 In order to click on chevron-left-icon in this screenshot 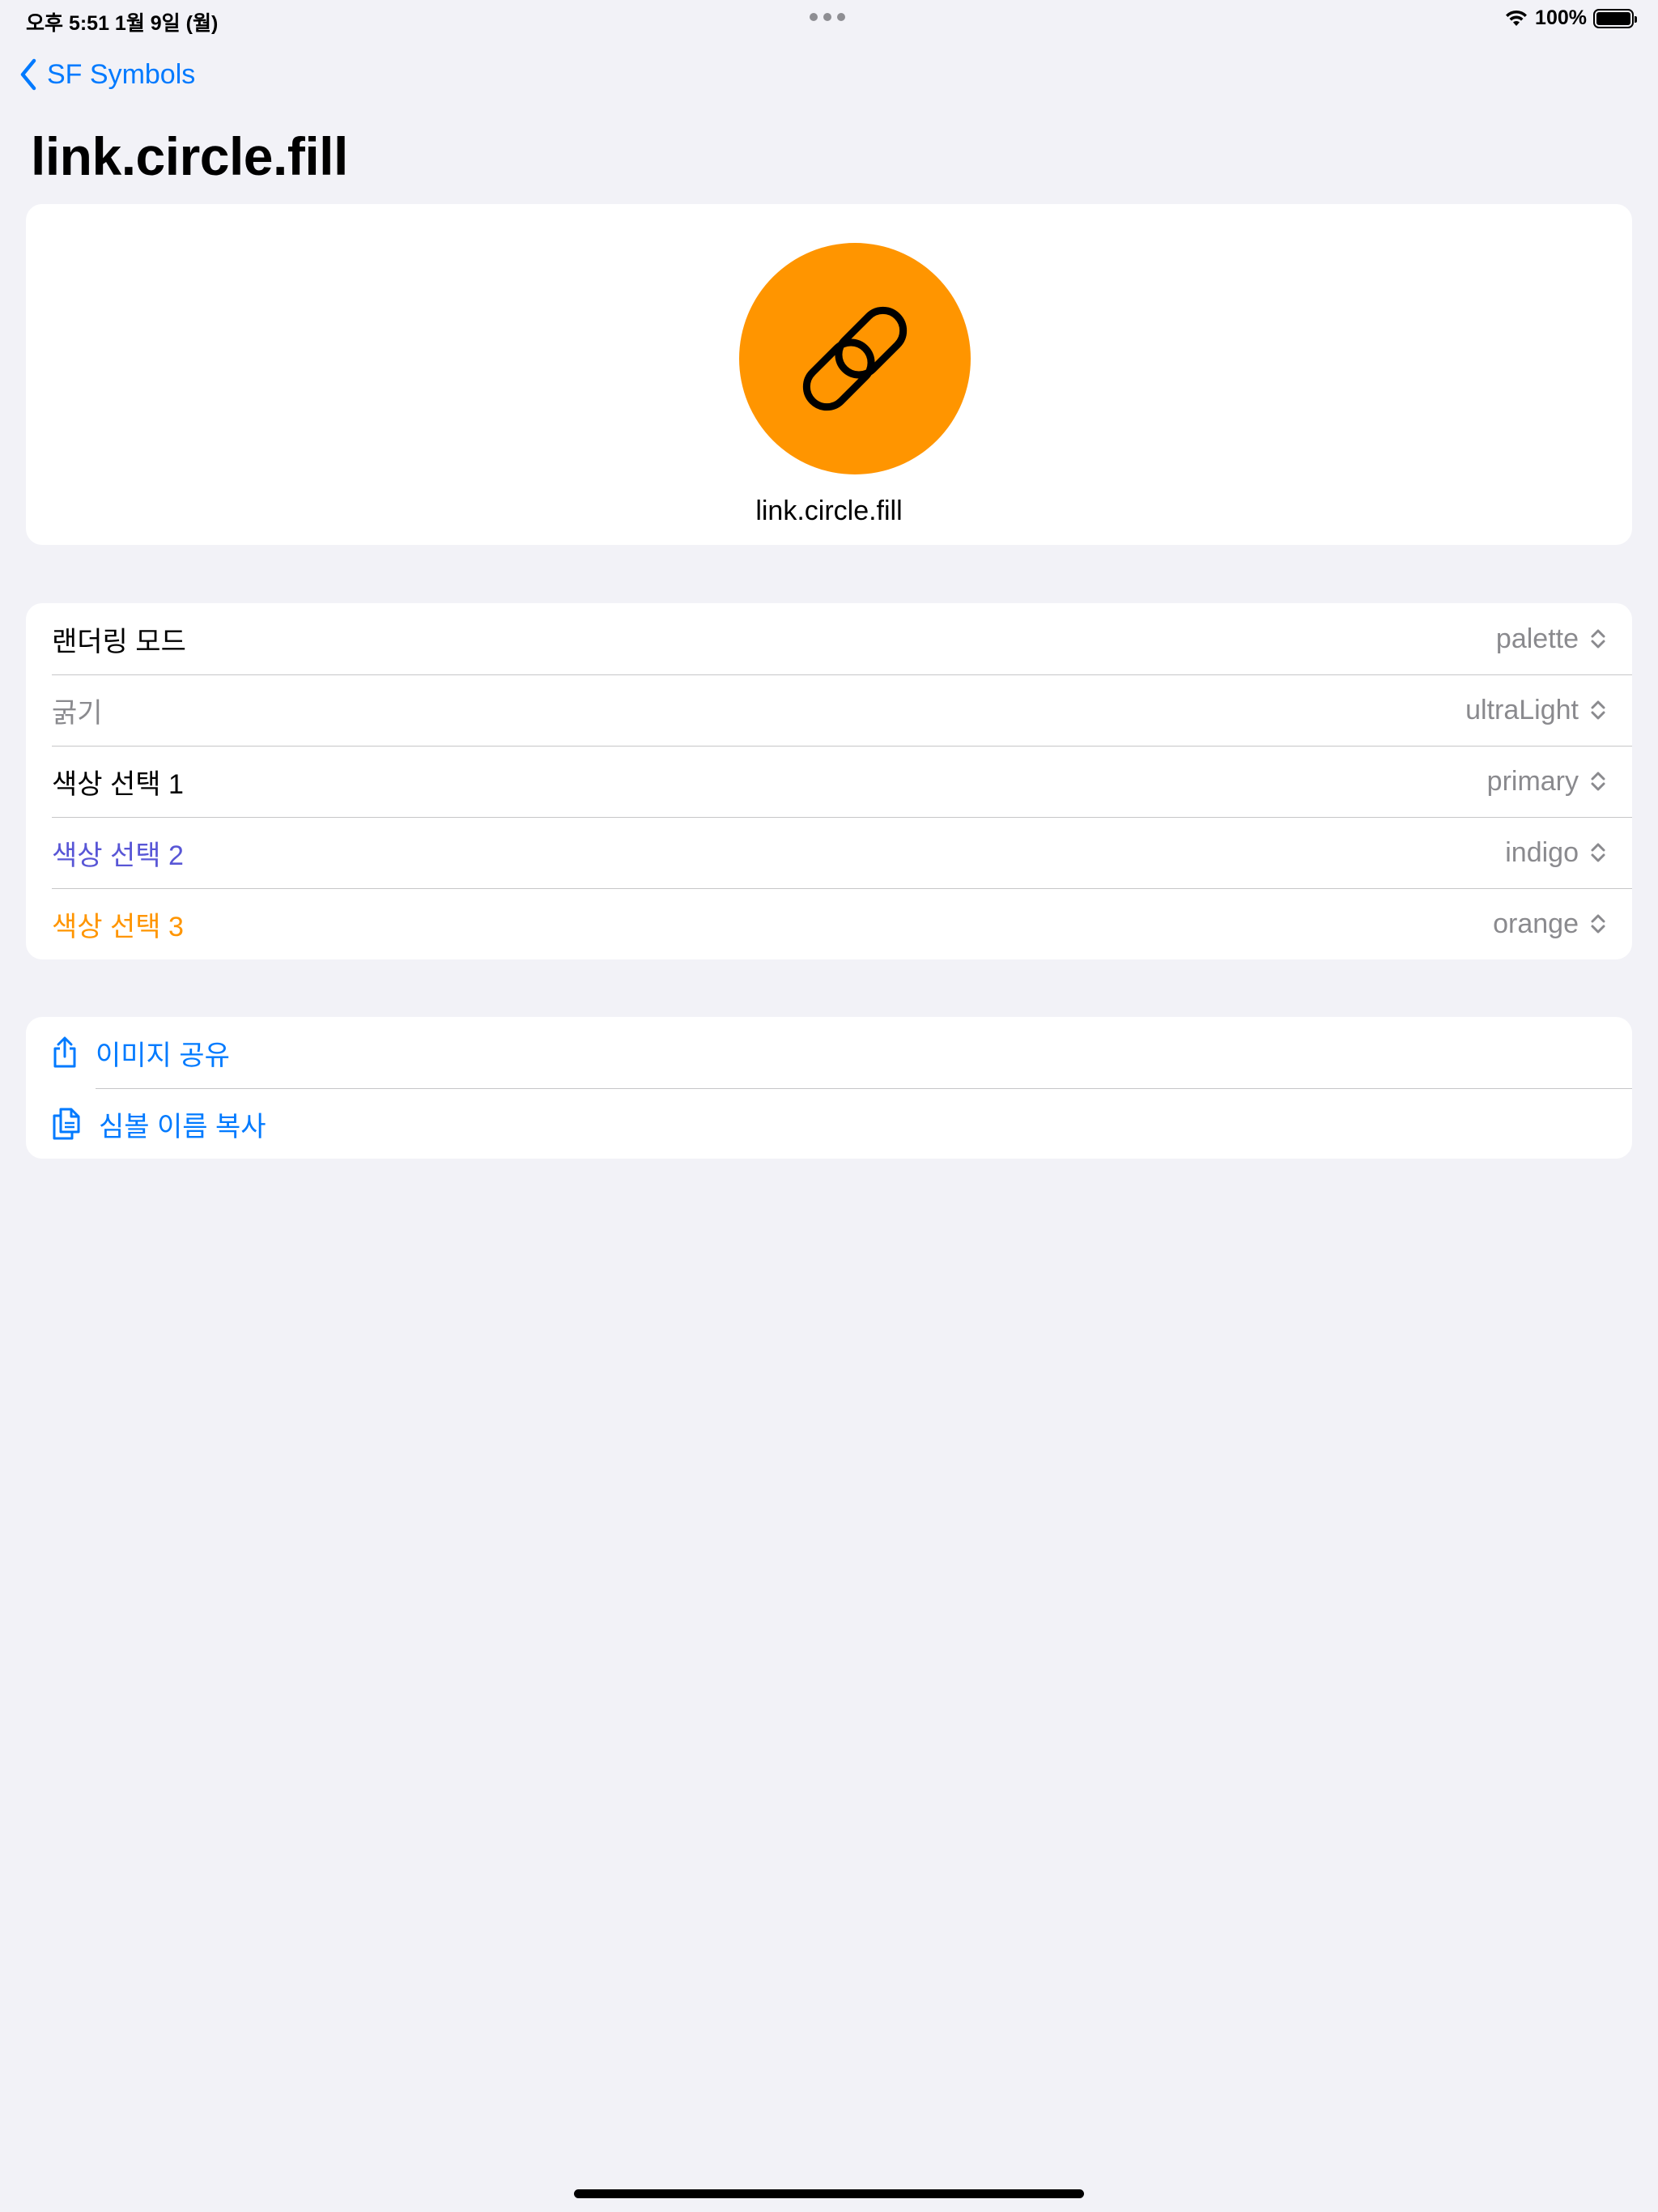, I will do `click(28, 75)`.